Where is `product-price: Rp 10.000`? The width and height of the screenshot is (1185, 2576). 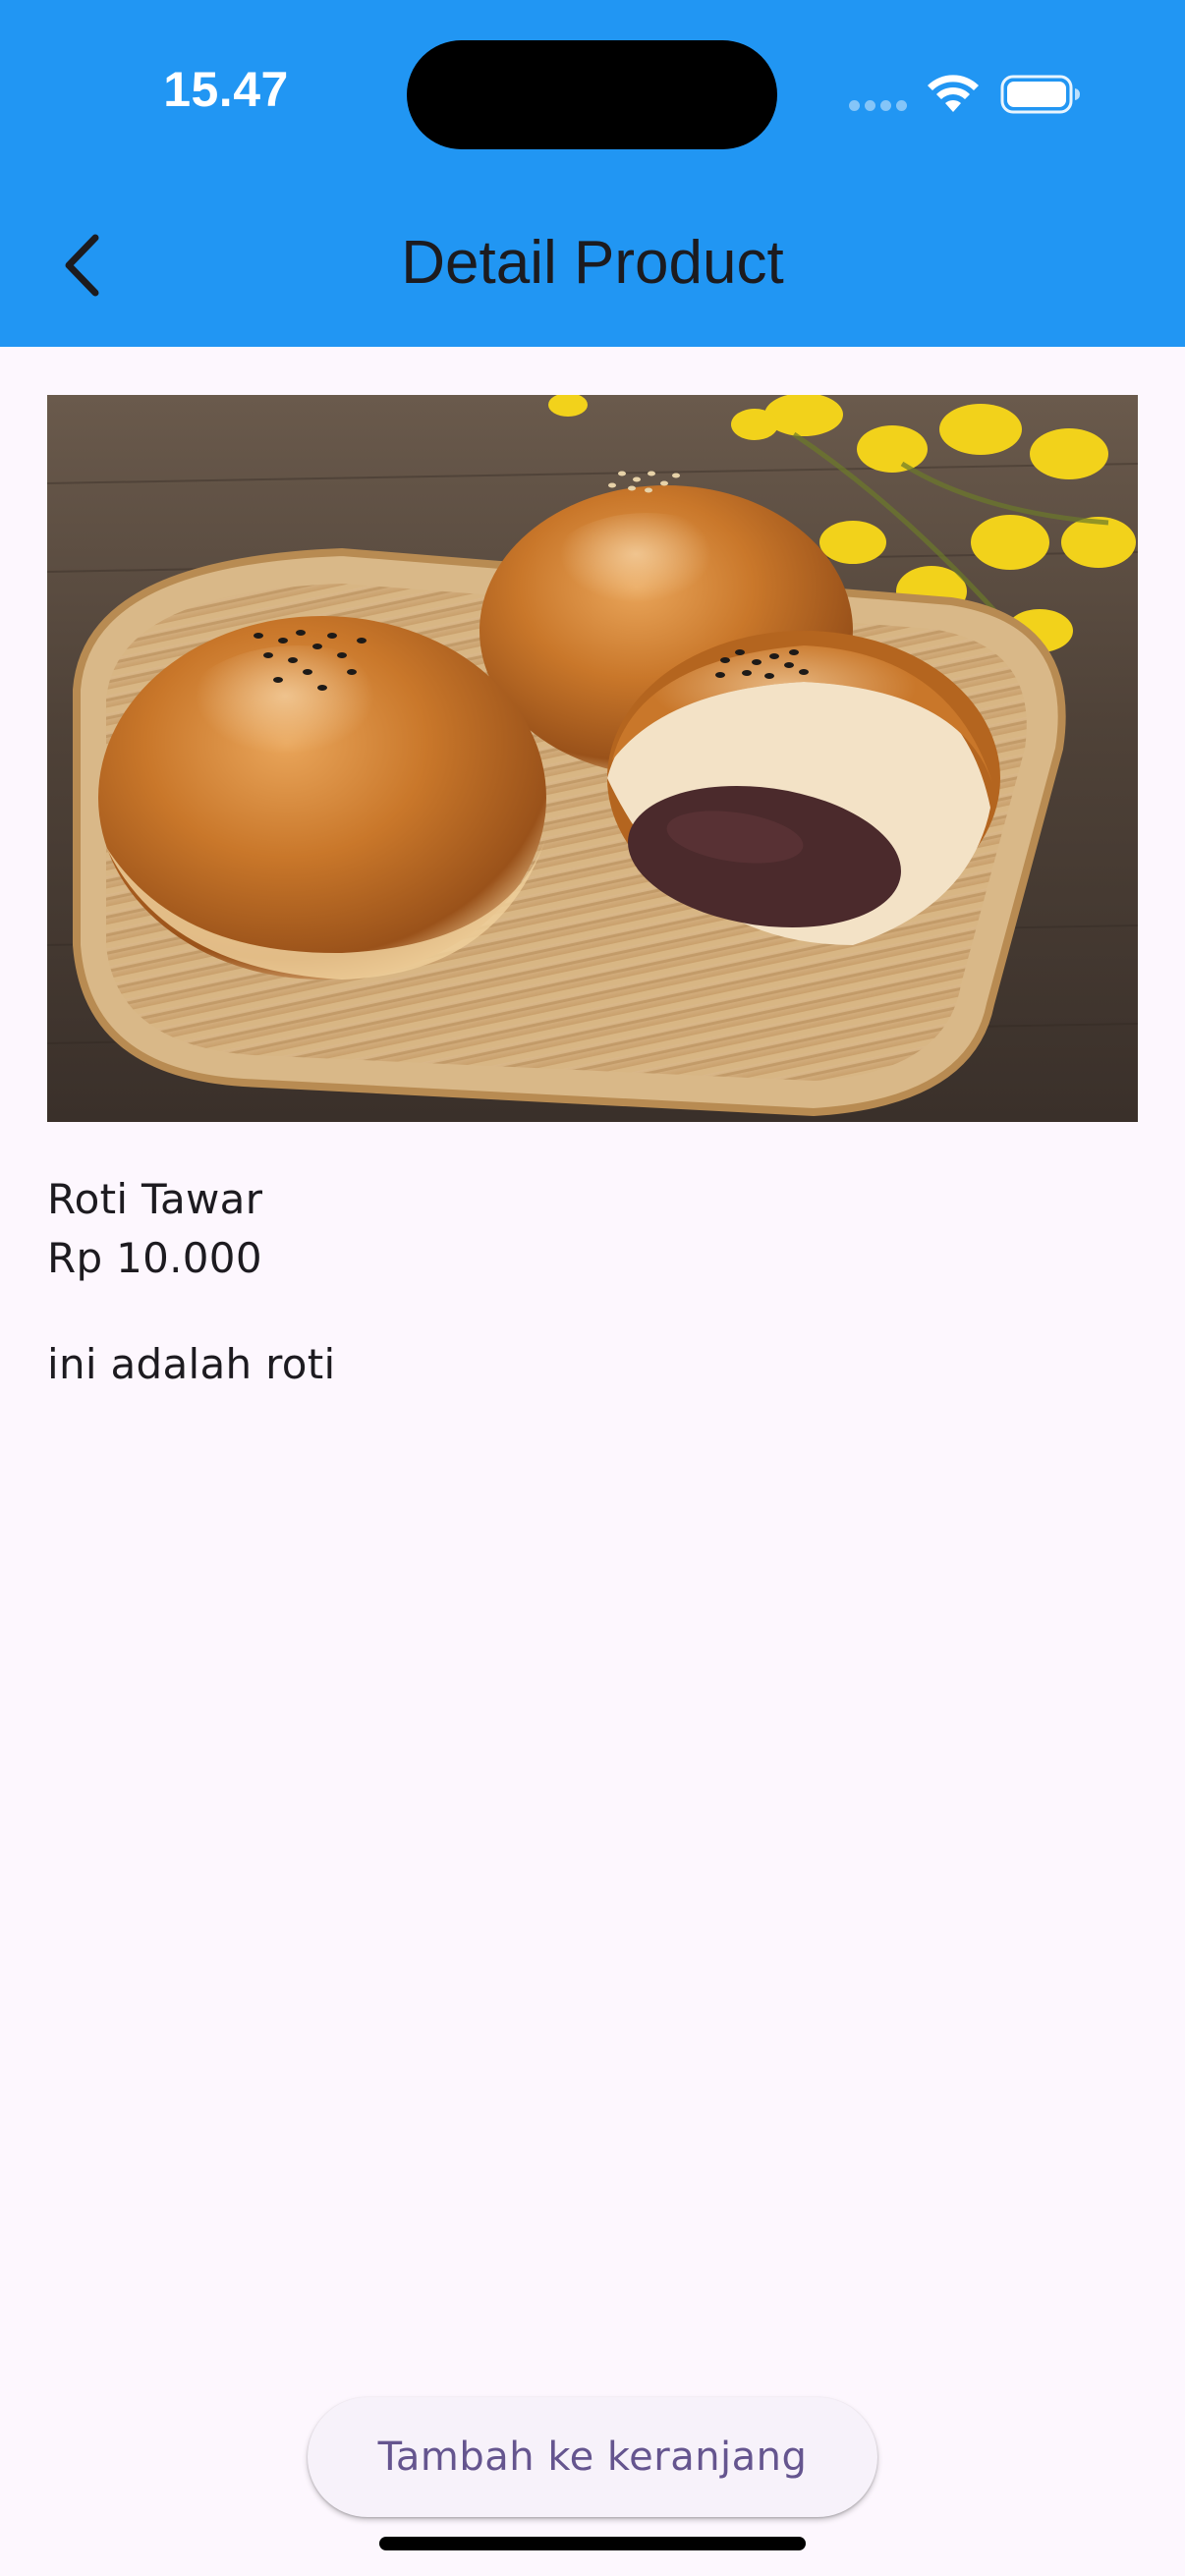
product-price: Rp 10.000 is located at coordinates (154, 1258).